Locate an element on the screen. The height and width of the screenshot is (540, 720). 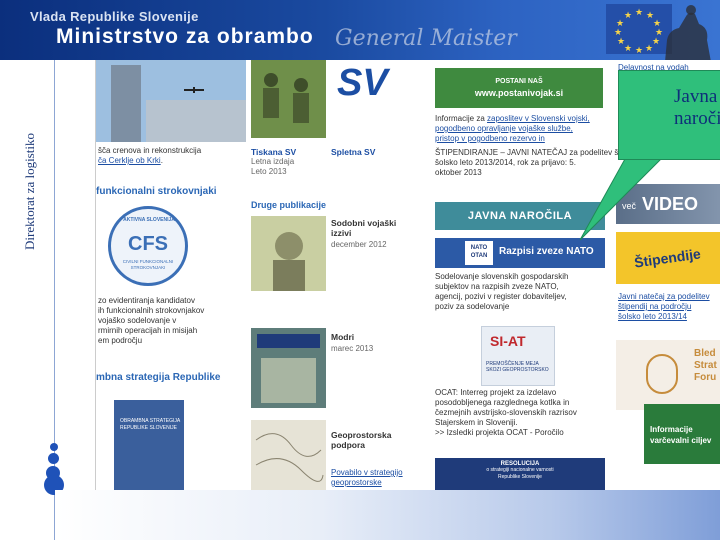
postani-top: POSTANI NAŠ is located at coordinates (519, 81).